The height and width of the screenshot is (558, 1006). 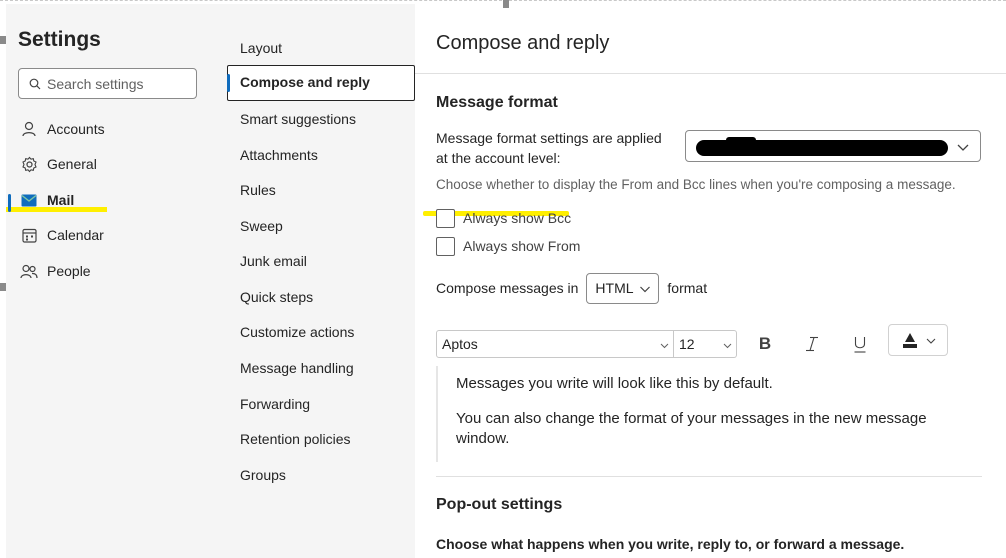 What do you see at coordinates (741, 140) in the screenshot?
I see `redaction-mark` at bounding box center [741, 140].